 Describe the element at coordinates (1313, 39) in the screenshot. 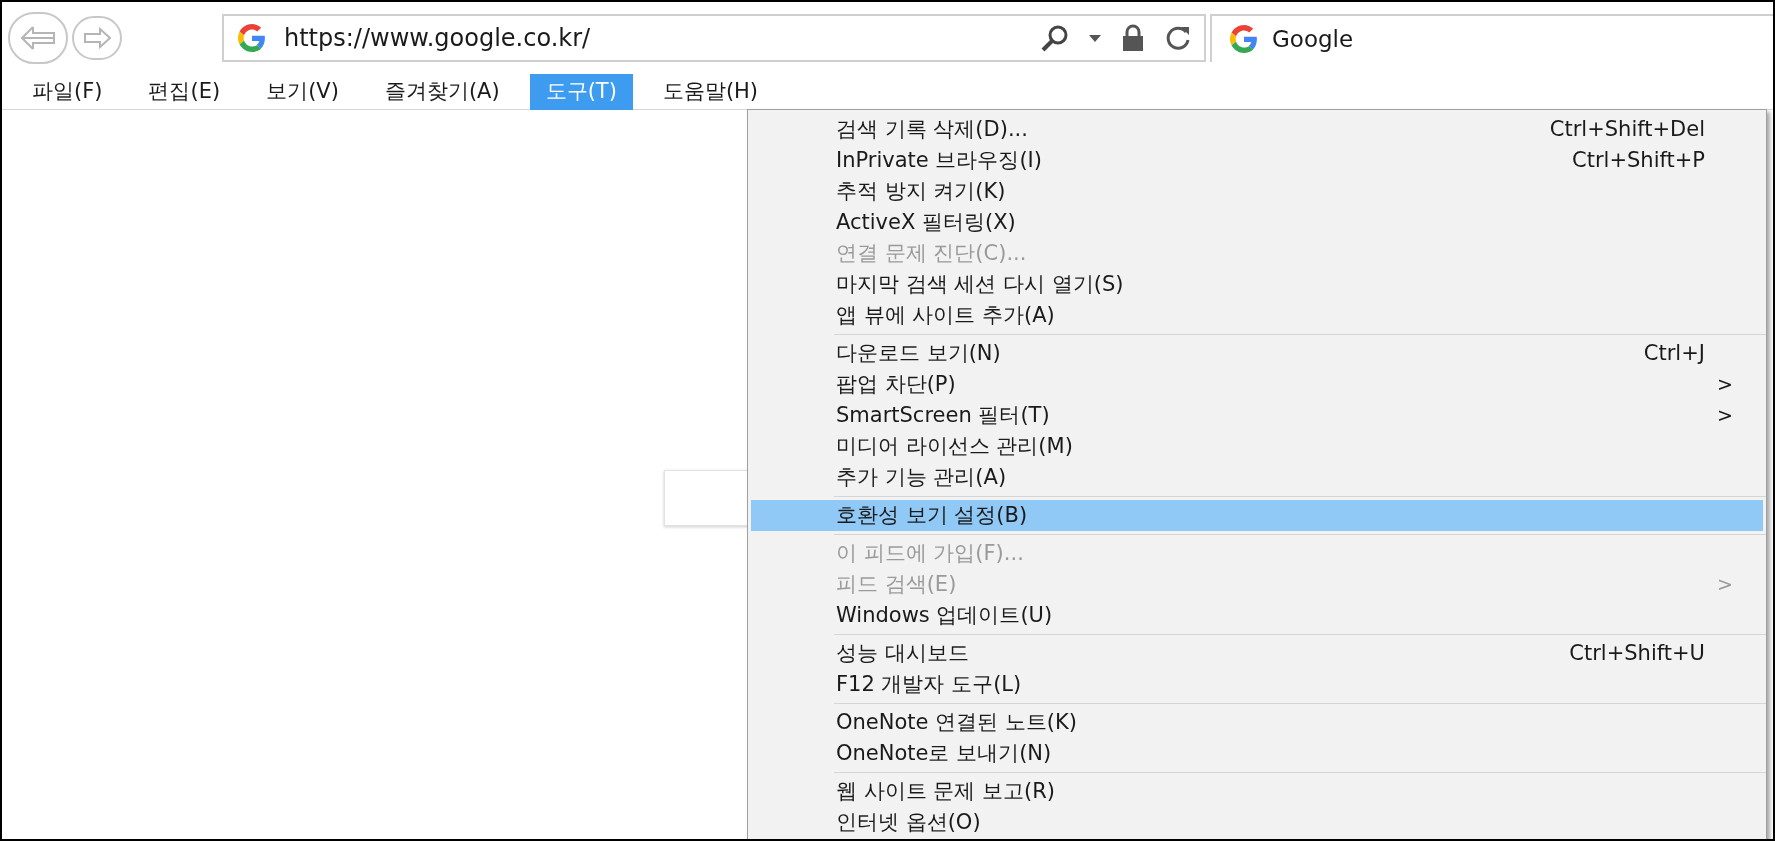

I see `tab-title: Google` at that location.